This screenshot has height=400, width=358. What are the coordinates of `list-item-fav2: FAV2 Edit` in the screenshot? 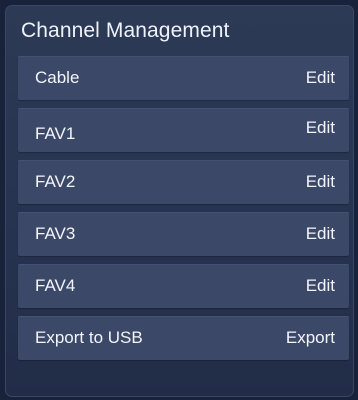 It's located at (183, 182).